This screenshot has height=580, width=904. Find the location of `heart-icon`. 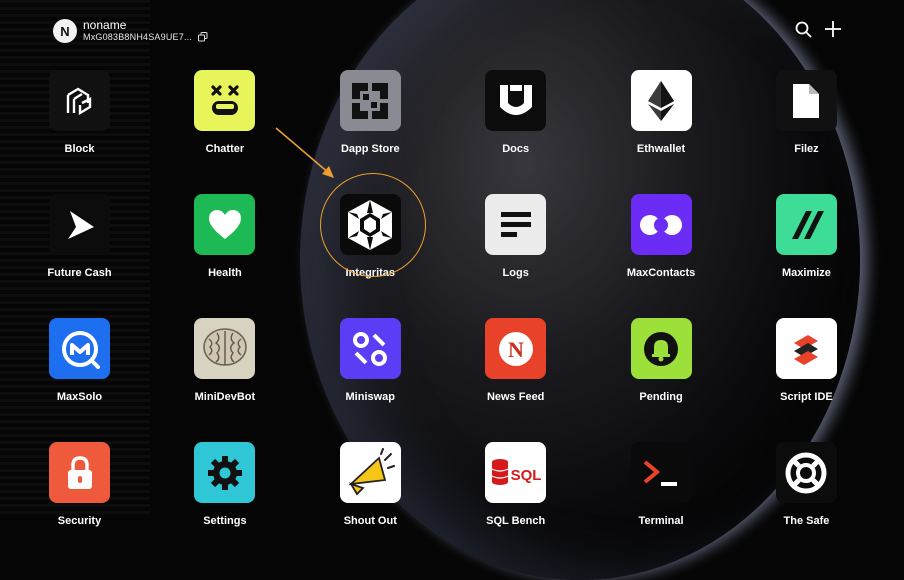

heart-icon is located at coordinates (225, 224).